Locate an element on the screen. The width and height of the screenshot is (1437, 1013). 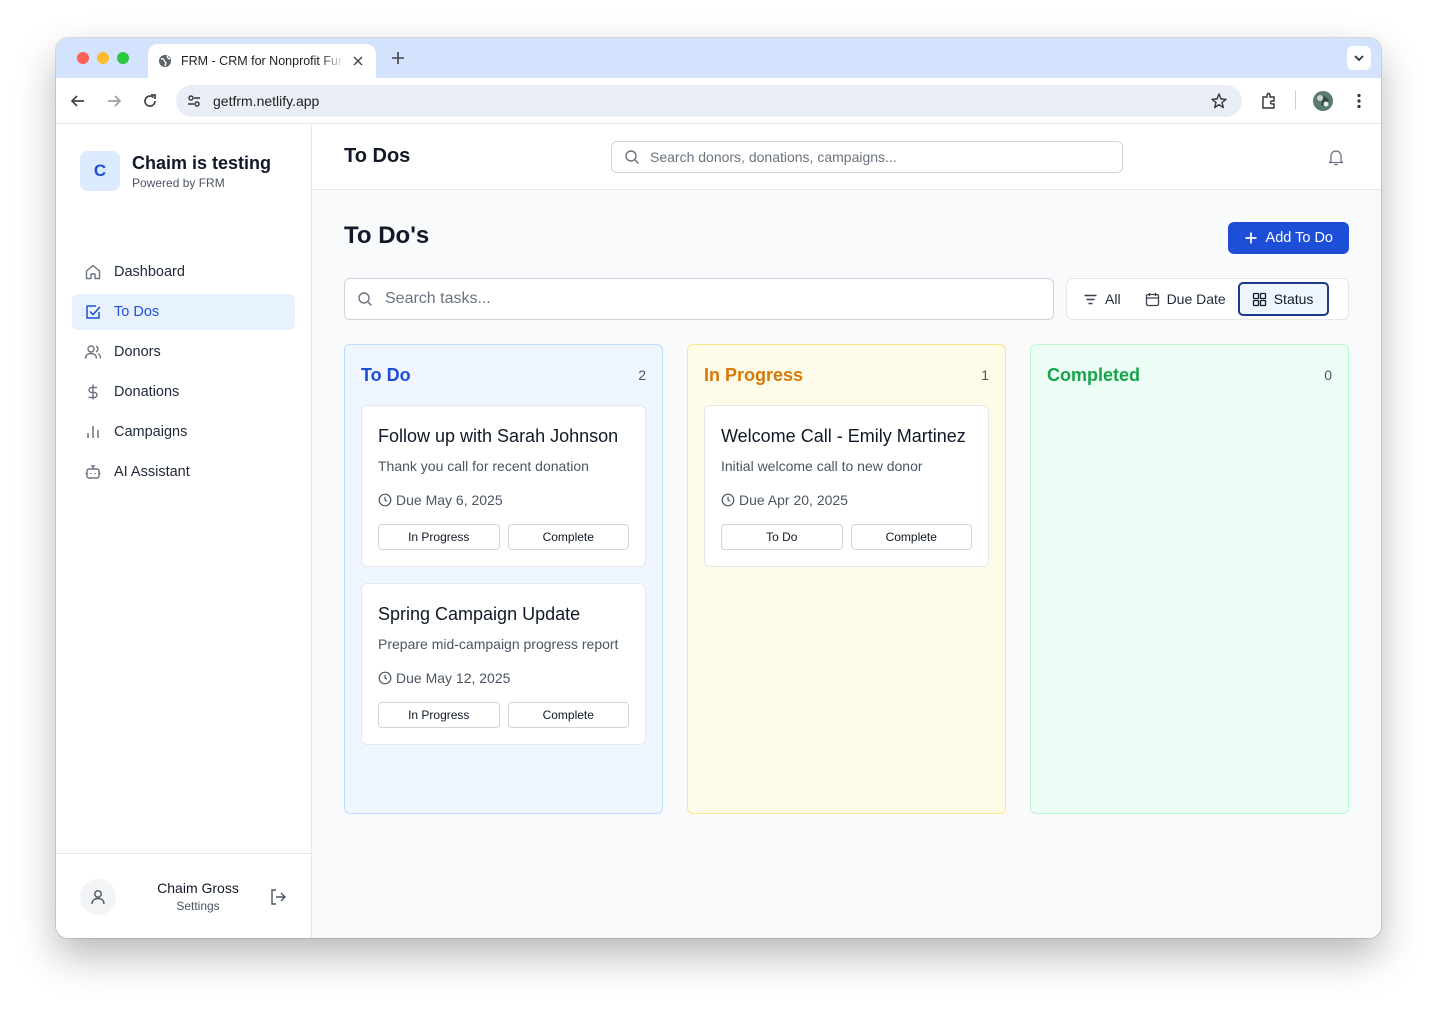
grid-icon is located at coordinates (1259, 299).